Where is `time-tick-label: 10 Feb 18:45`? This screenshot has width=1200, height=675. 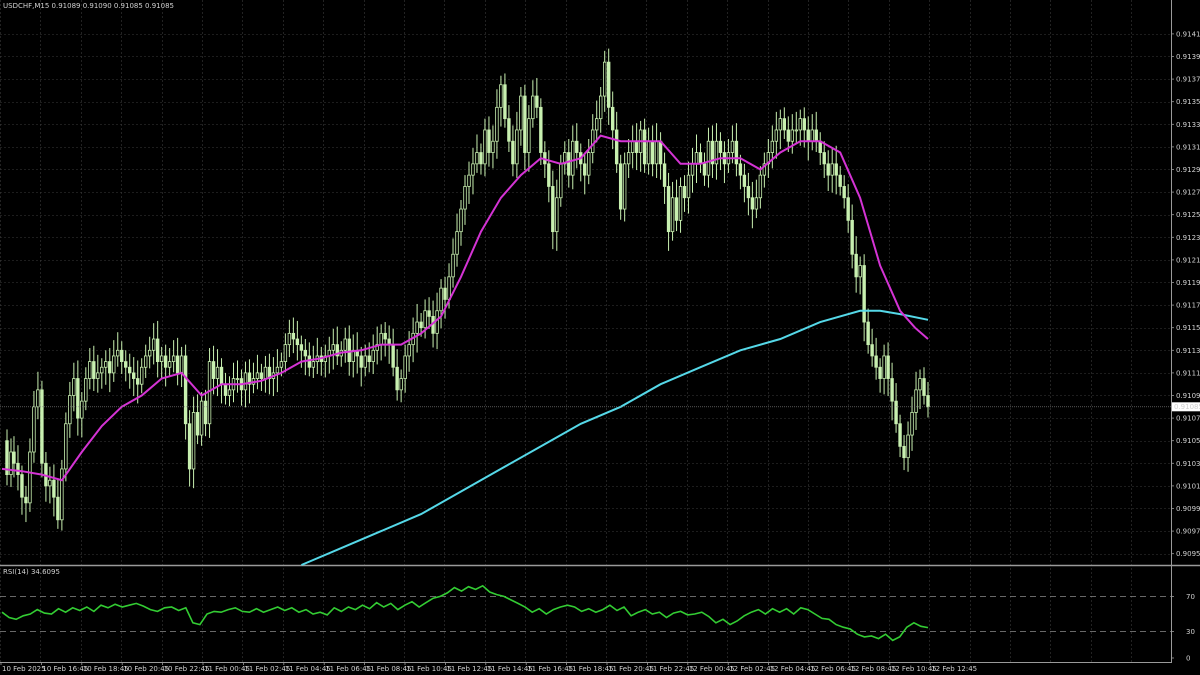
time-tick-label: 10 Feb 18:45 is located at coordinates (106, 669).